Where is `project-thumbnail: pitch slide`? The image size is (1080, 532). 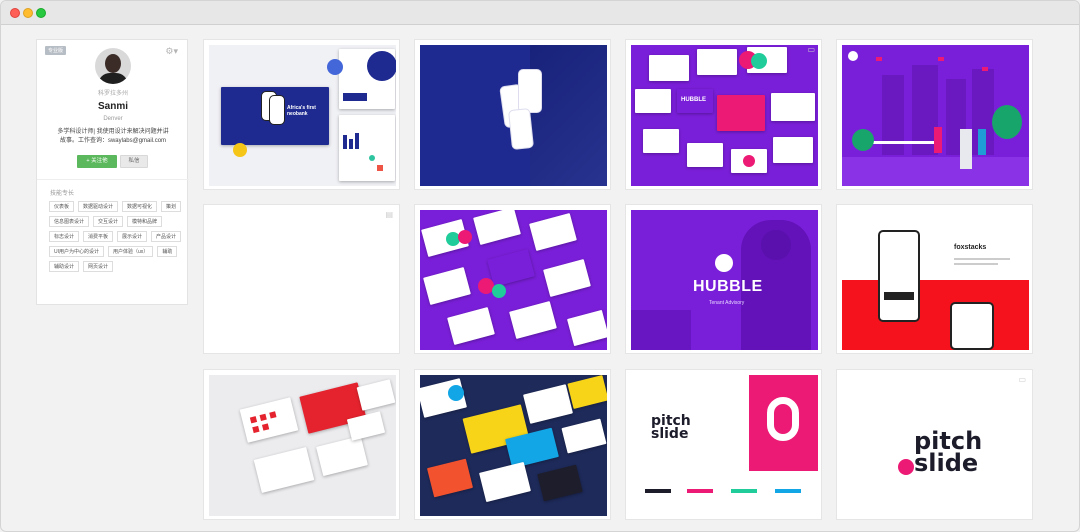
project-thumbnail: pitch slide is located at coordinates (723, 444).